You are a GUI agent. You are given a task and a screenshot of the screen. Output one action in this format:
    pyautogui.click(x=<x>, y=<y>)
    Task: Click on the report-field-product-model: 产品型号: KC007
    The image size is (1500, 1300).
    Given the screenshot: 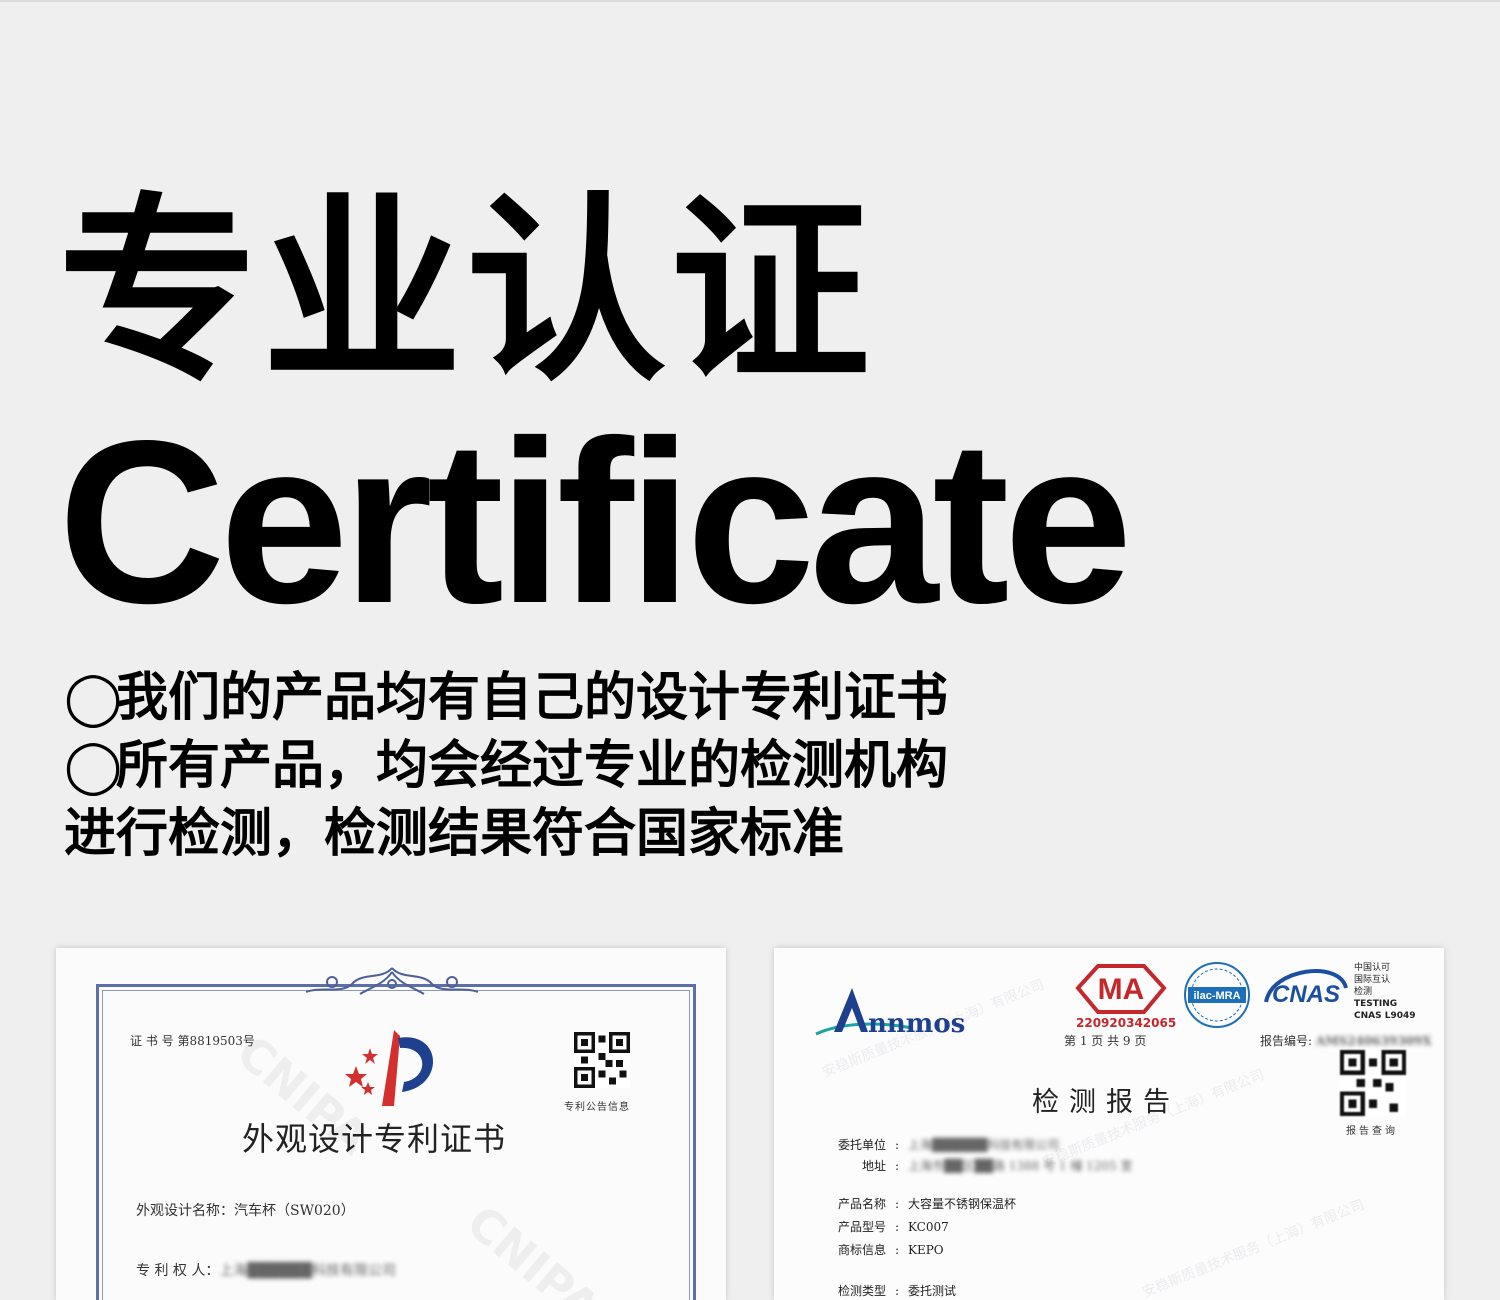 What is the action you would take?
    pyautogui.click(x=893, y=1227)
    